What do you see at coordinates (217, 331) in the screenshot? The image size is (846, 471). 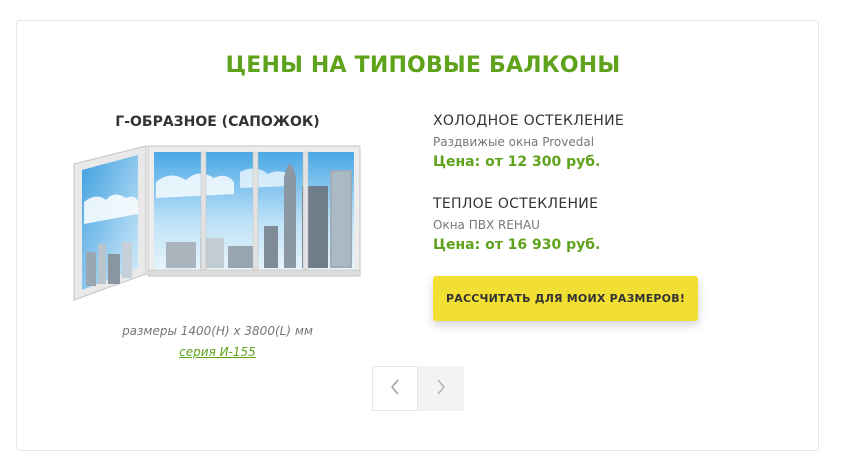 I see `product-dimensions: размеры 1400(H) x 3800(L) мм` at bounding box center [217, 331].